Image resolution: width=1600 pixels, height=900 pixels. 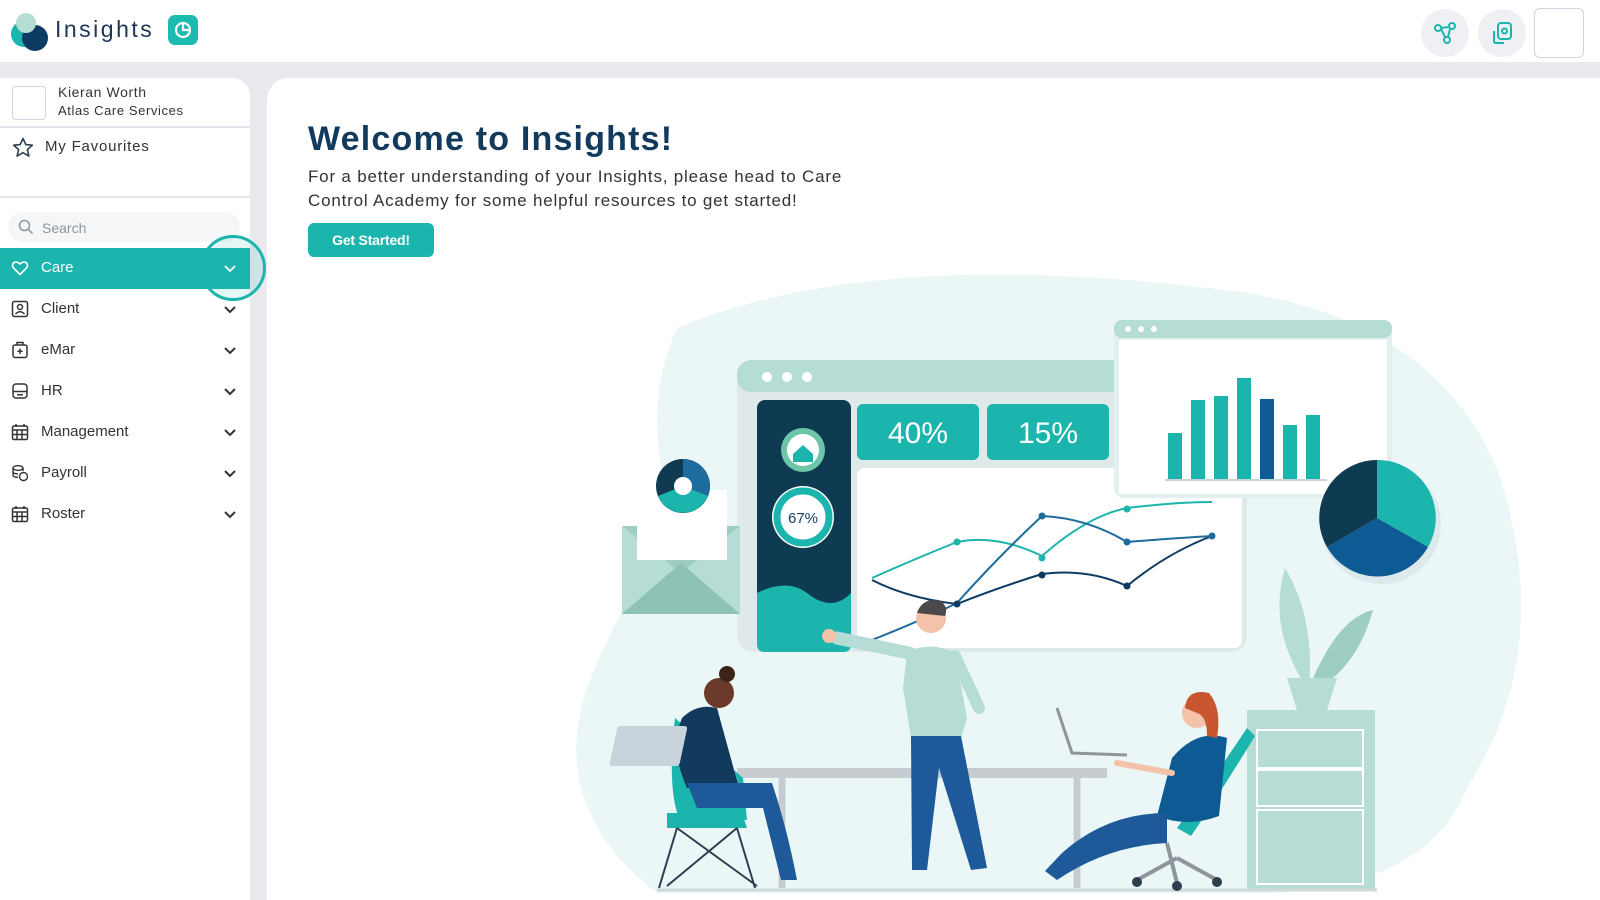 What do you see at coordinates (233, 268) in the screenshot?
I see `onboarding-highlight-ring` at bounding box center [233, 268].